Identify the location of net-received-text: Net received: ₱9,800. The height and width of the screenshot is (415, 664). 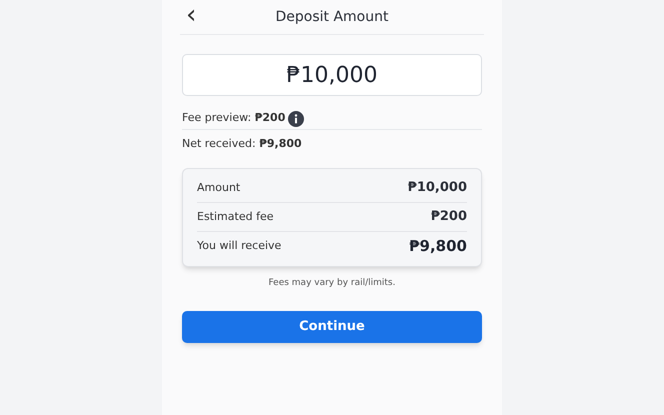
(242, 144).